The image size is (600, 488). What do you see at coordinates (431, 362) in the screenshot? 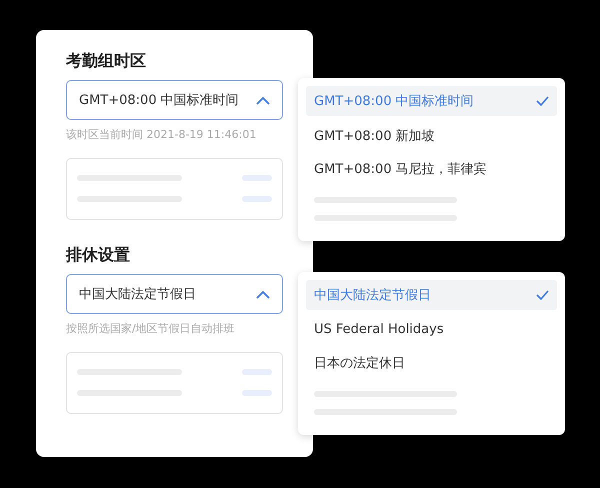
I see `dropdown-option: 日本の法定休日` at bounding box center [431, 362].